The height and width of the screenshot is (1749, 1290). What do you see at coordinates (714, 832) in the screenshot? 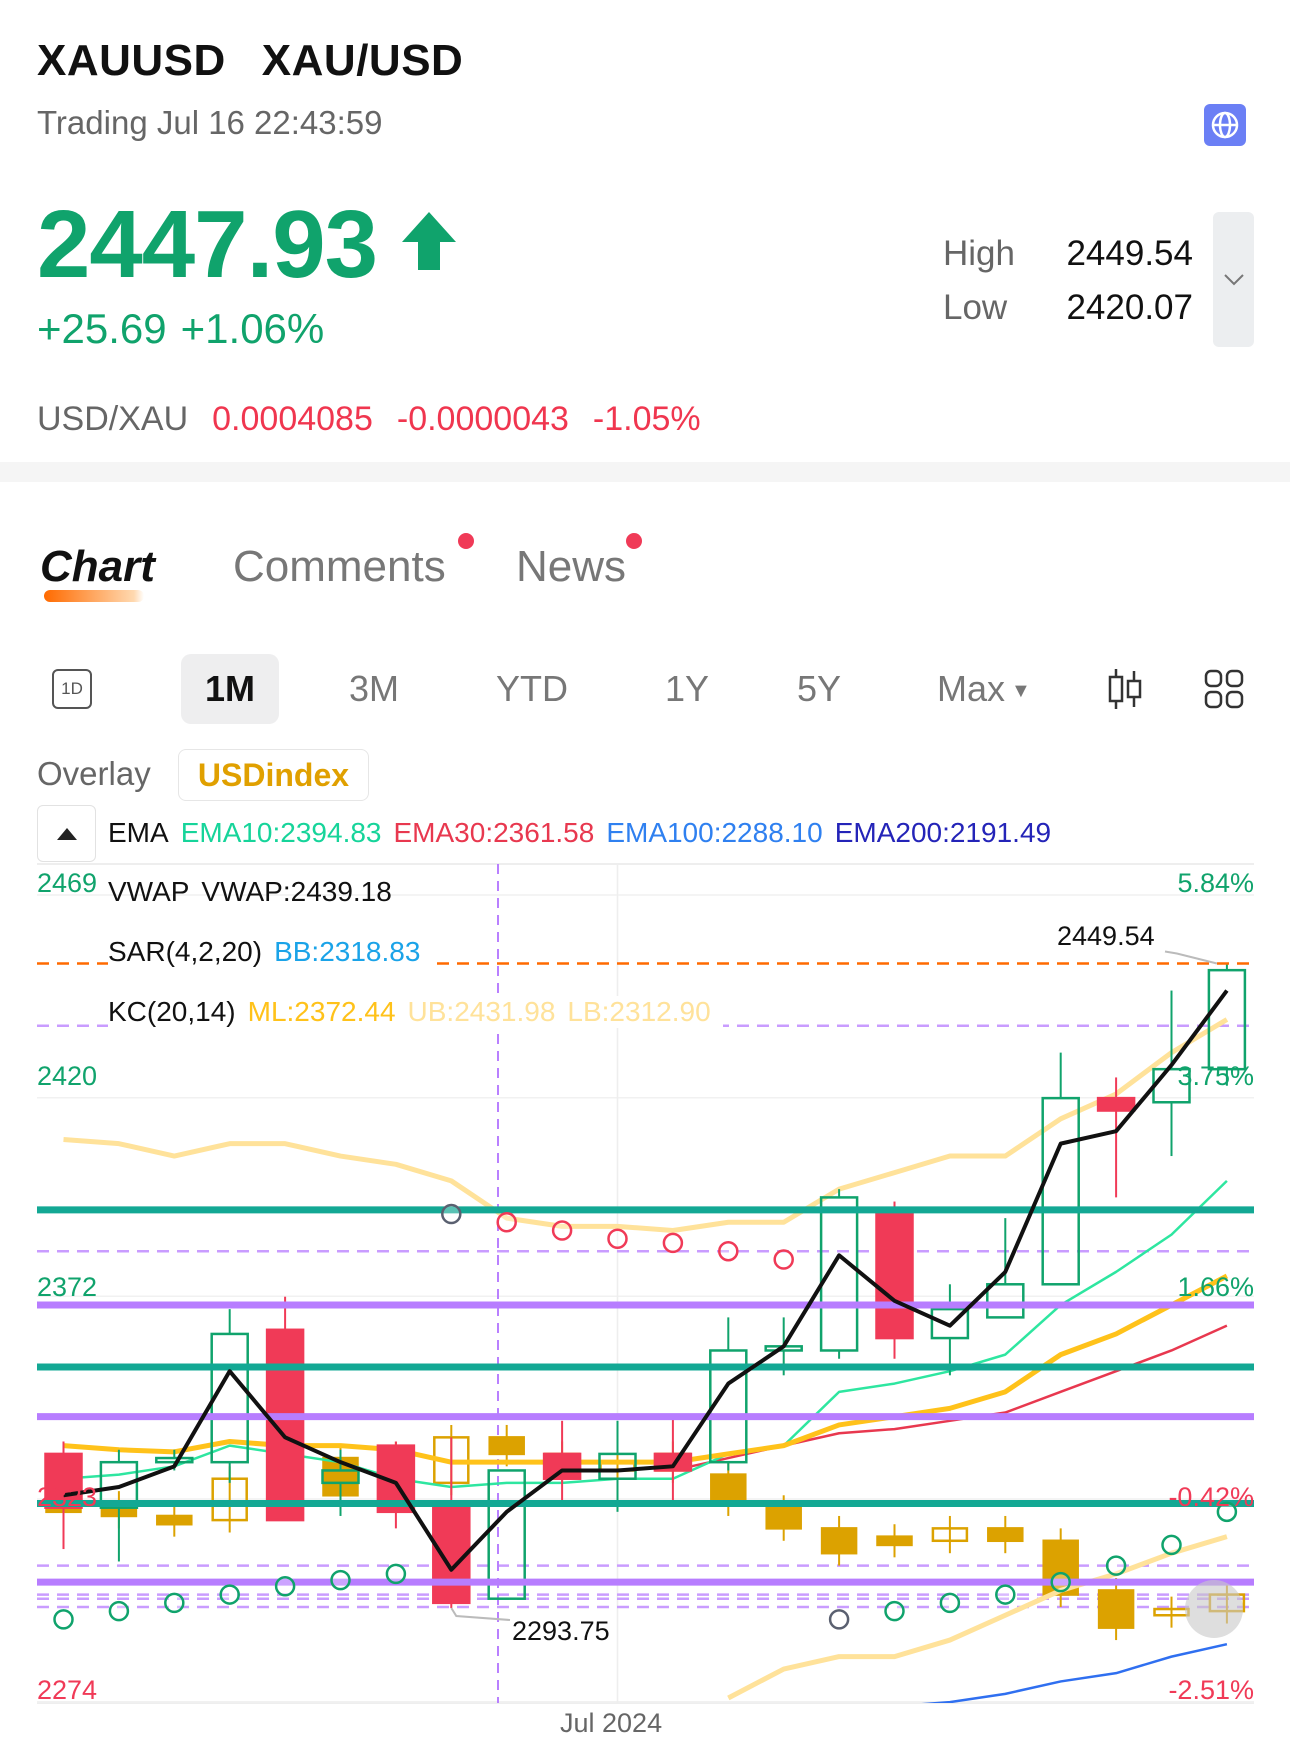
I see `ema100-value: EMA100:2288.10` at bounding box center [714, 832].